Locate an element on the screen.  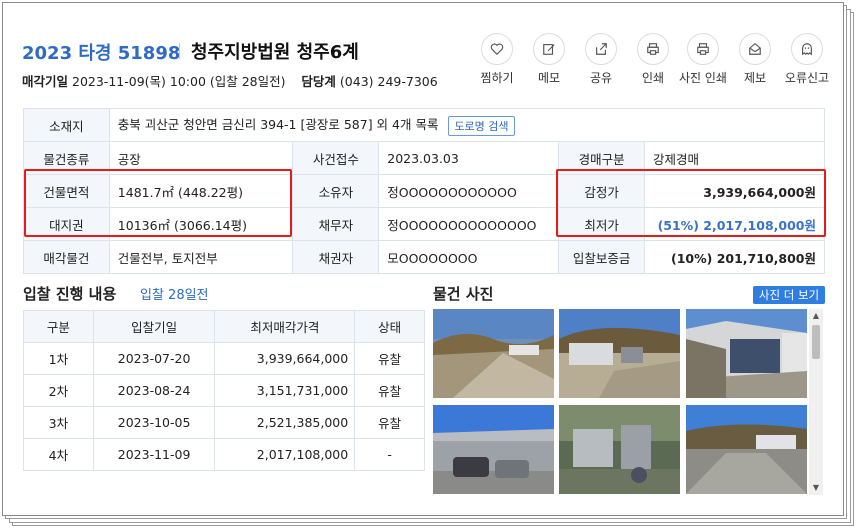
auction-type-label: 경매구분 is located at coordinates (602, 158).